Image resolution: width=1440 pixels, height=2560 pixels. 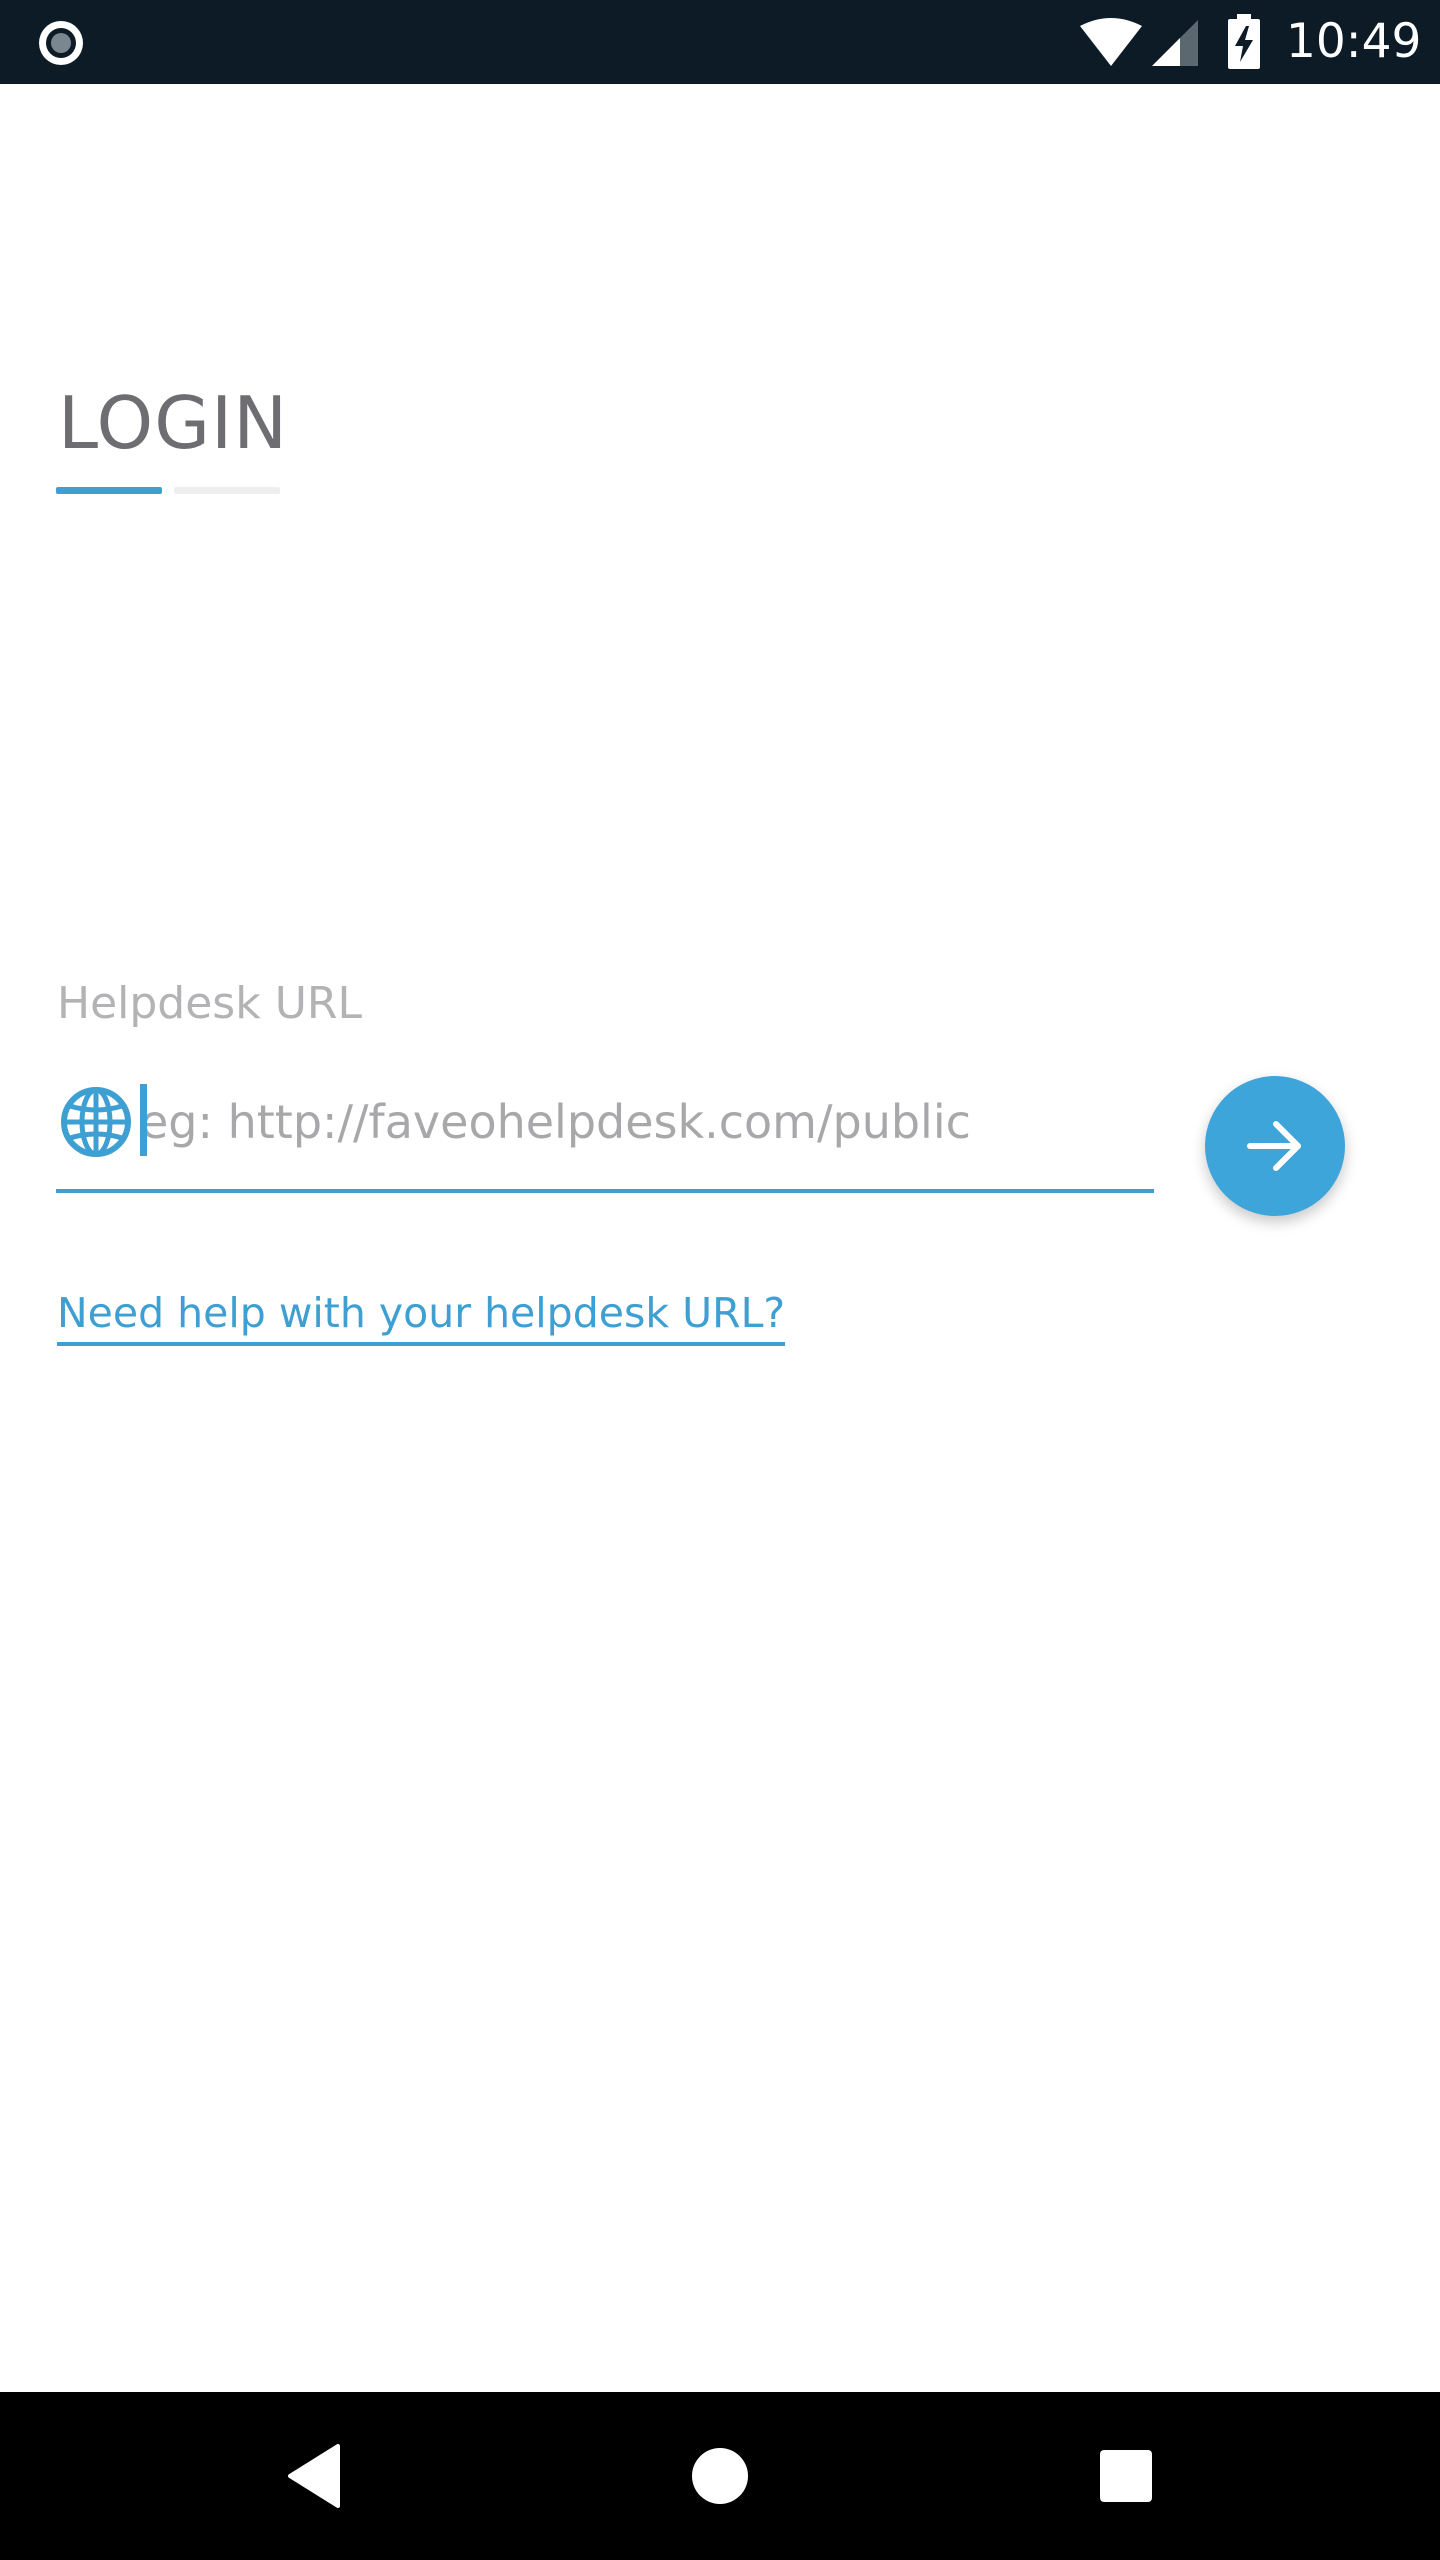 What do you see at coordinates (316, 2476) in the screenshot?
I see `back-icon` at bounding box center [316, 2476].